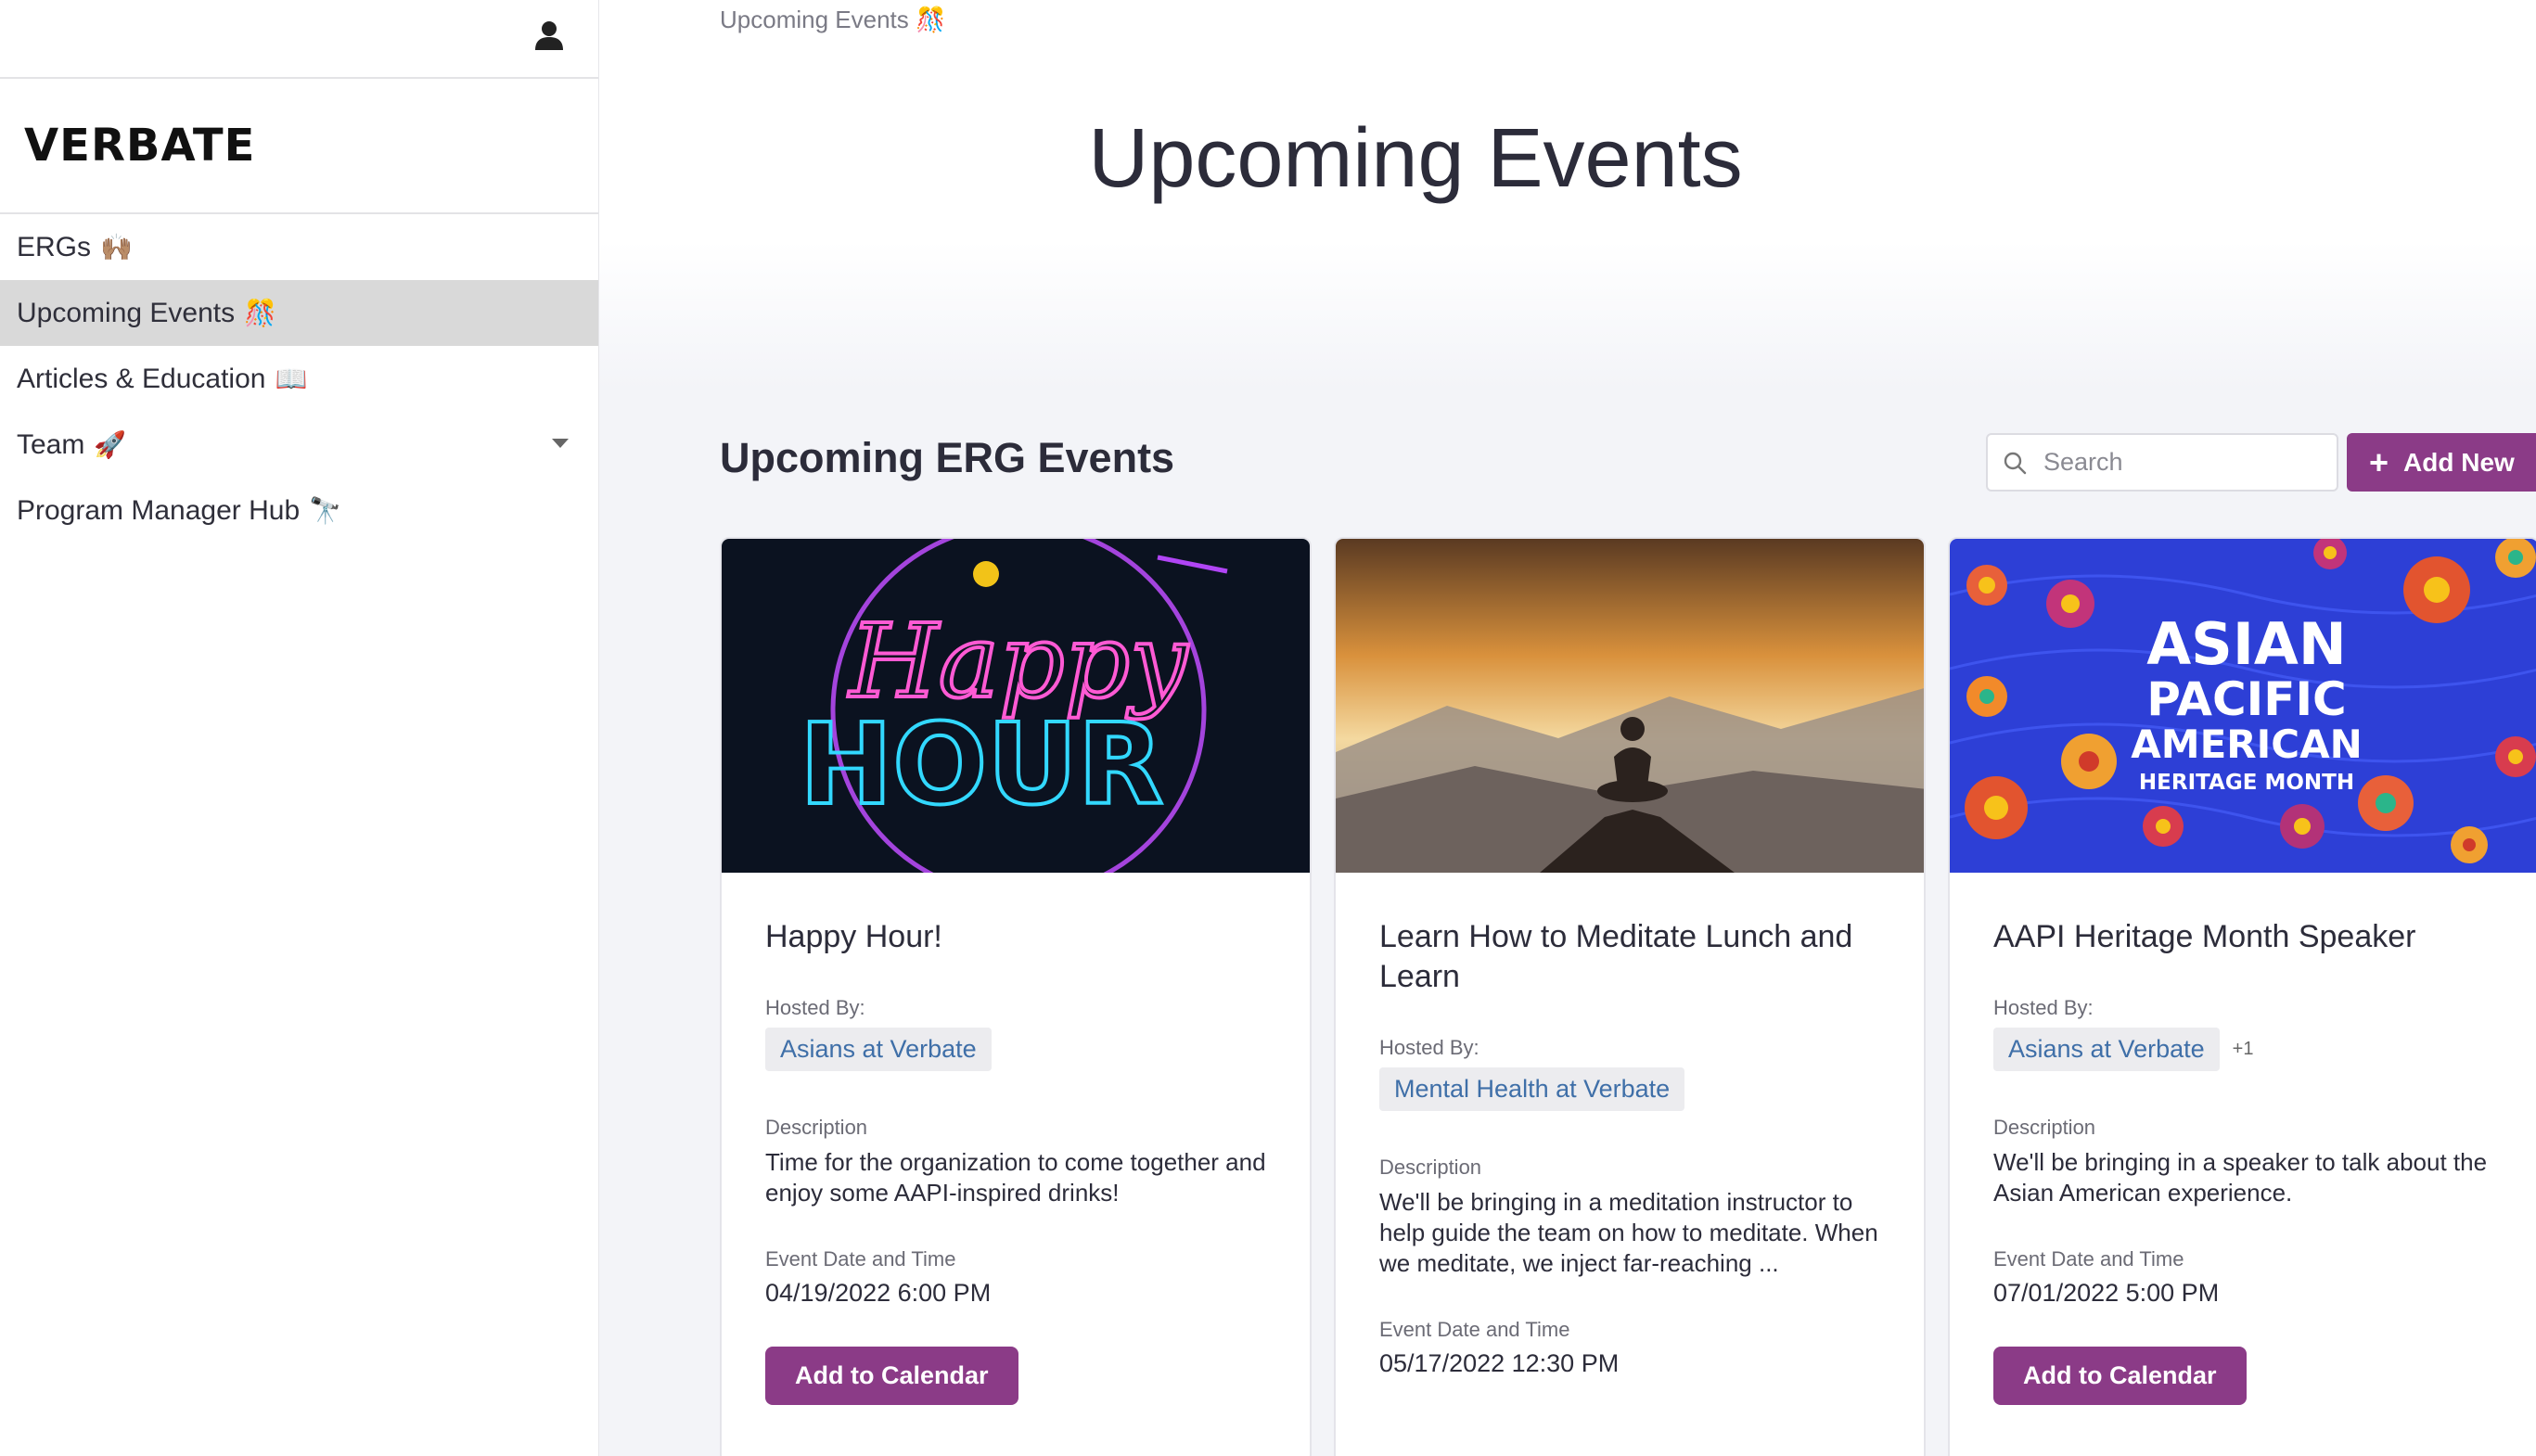  I want to click on sidebar-item-label: Program Manager Hub, so click(159, 510).